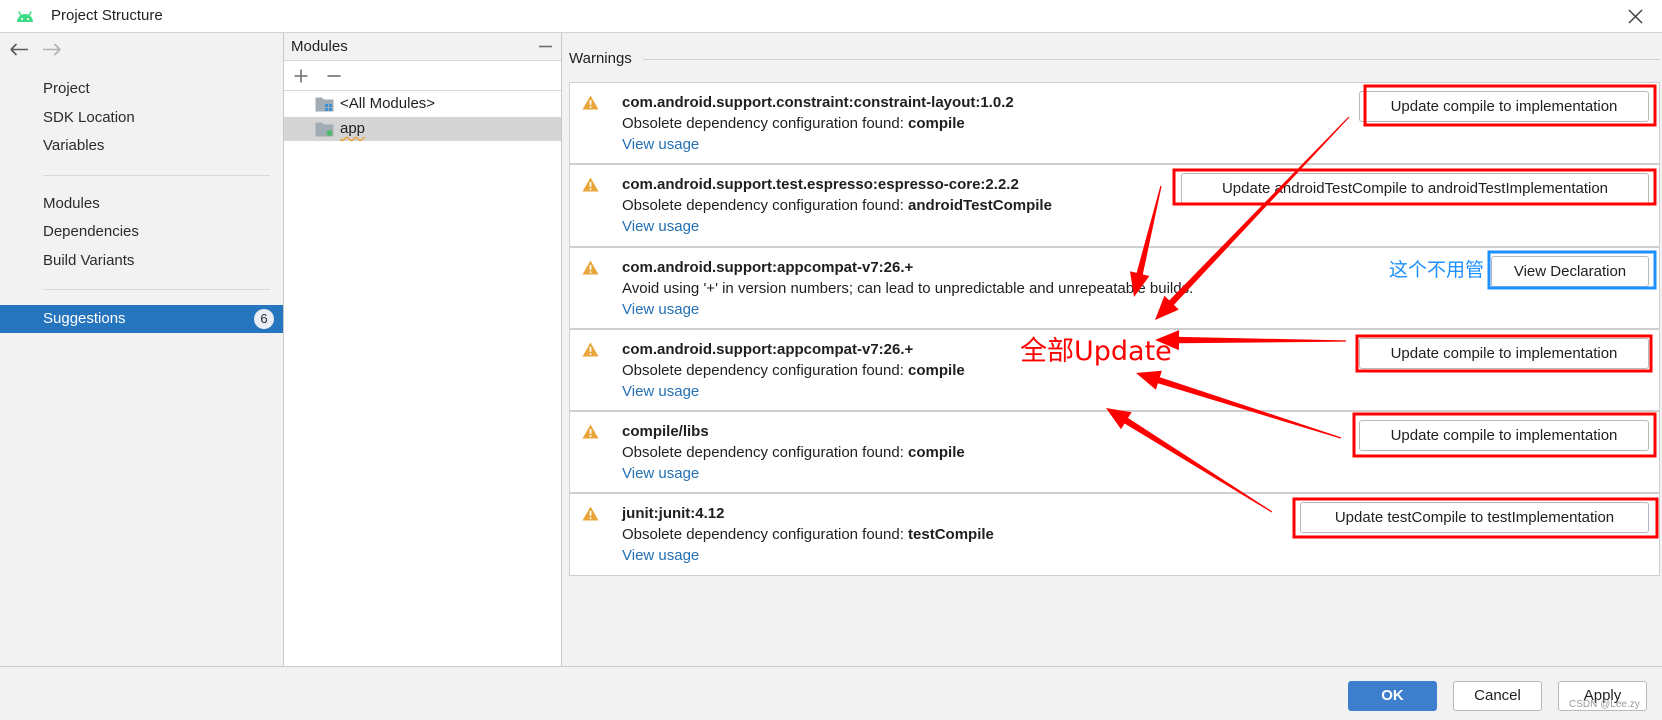 The width and height of the screenshot is (1662, 720). I want to click on modules-header-label: Modules, so click(319, 46).